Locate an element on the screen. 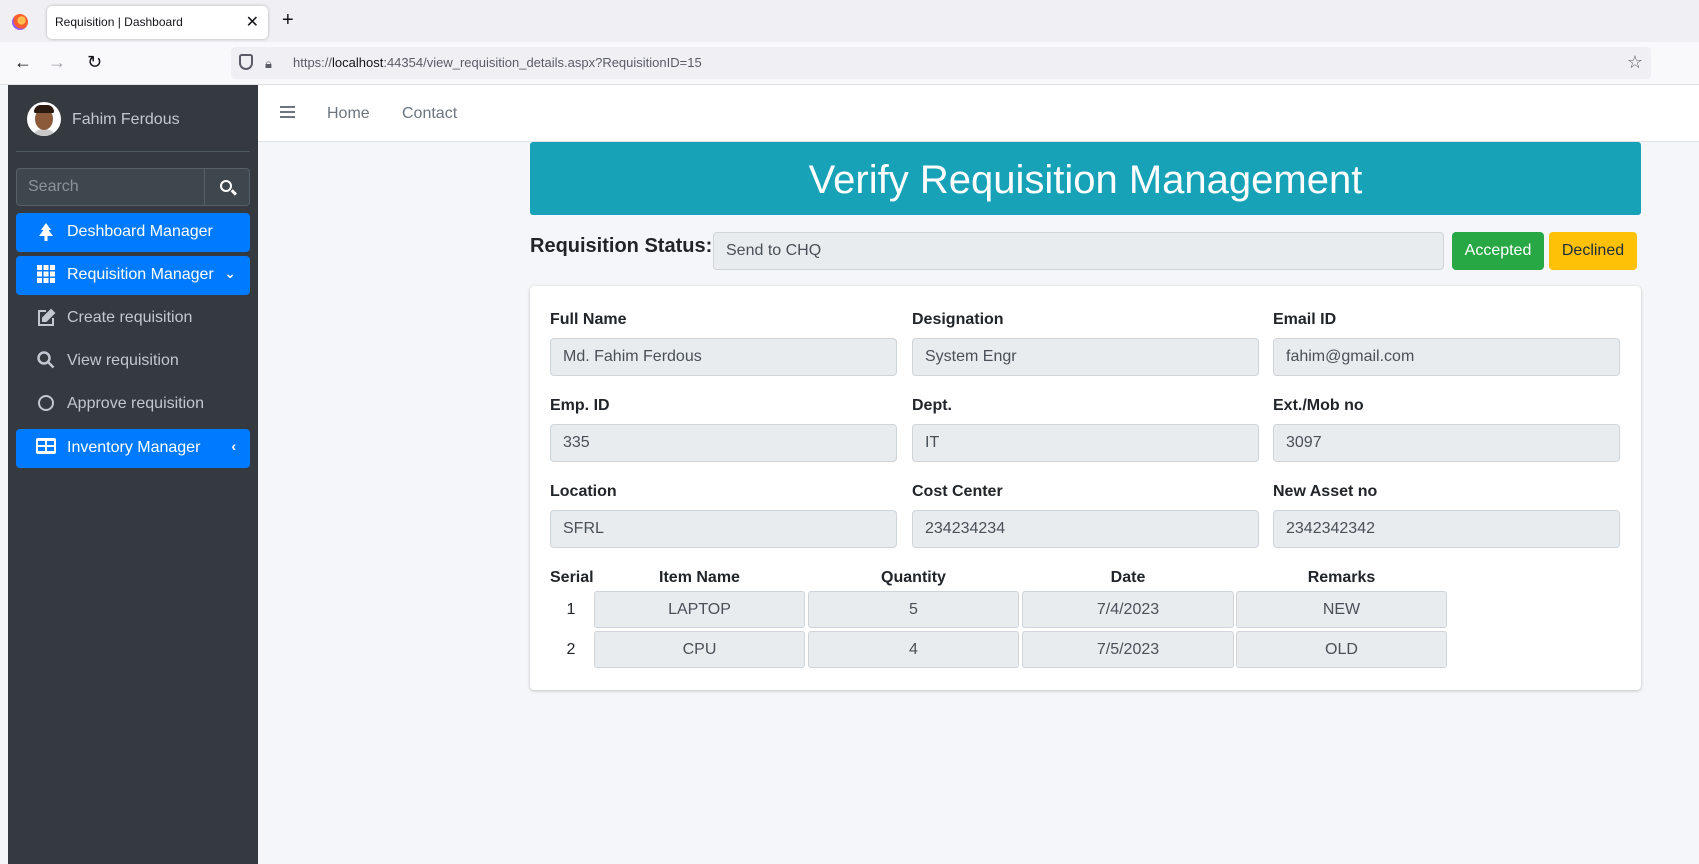 The image size is (1699, 864). dept-field: IT is located at coordinates (1085, 443).